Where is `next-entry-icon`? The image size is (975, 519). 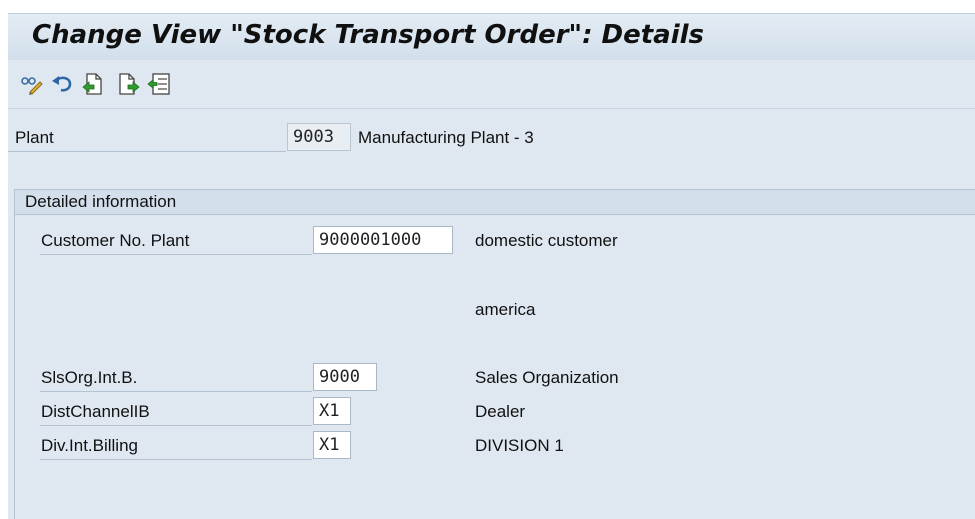 next-entry-icon is located at coordinates (129, 84).